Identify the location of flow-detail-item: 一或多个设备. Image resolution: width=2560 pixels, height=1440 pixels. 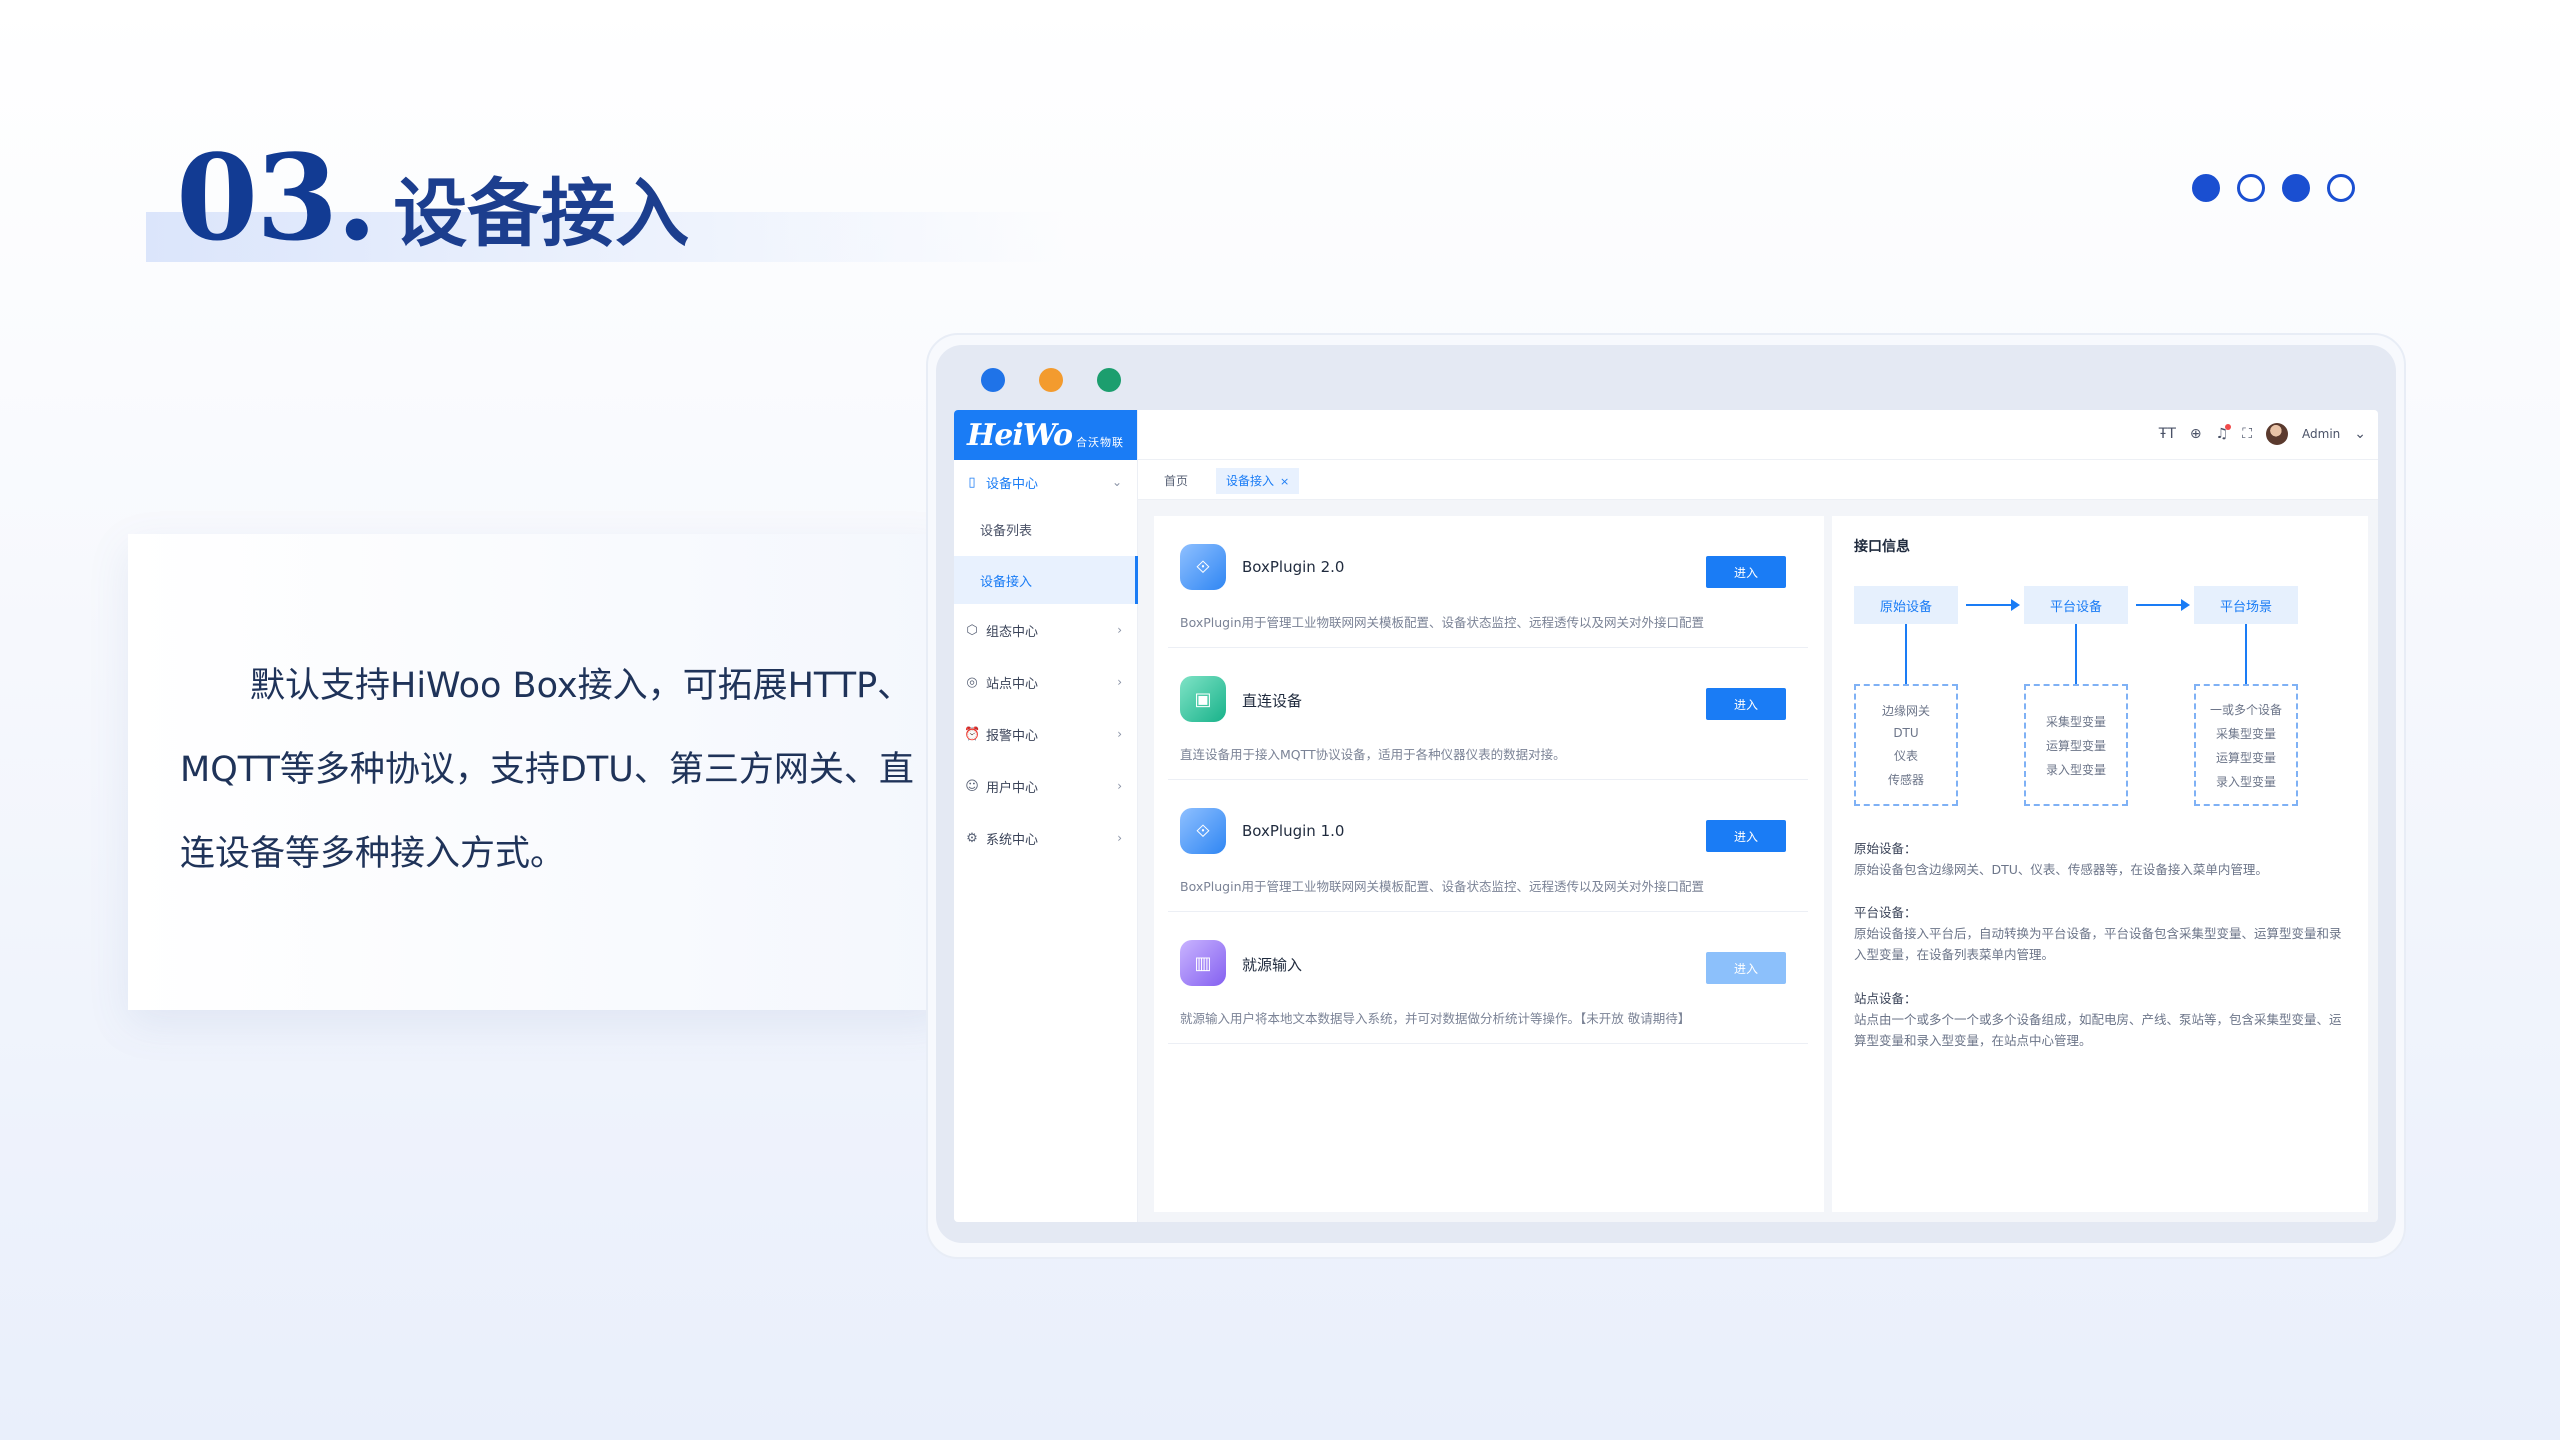
(2245, 709).